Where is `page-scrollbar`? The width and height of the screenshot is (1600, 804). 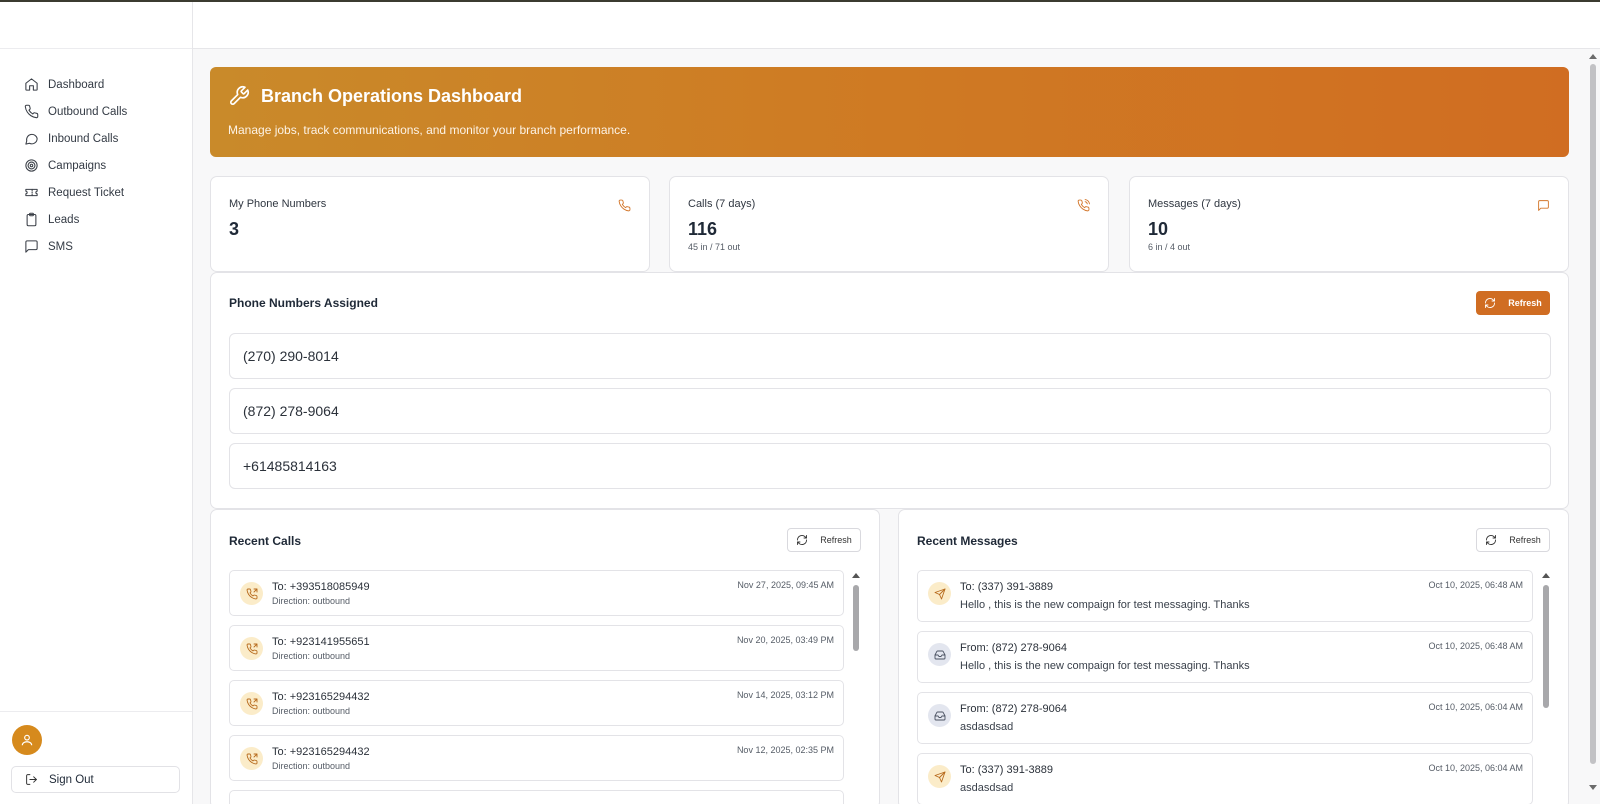
page-scrollbar is located at coordinates (1593, 427).